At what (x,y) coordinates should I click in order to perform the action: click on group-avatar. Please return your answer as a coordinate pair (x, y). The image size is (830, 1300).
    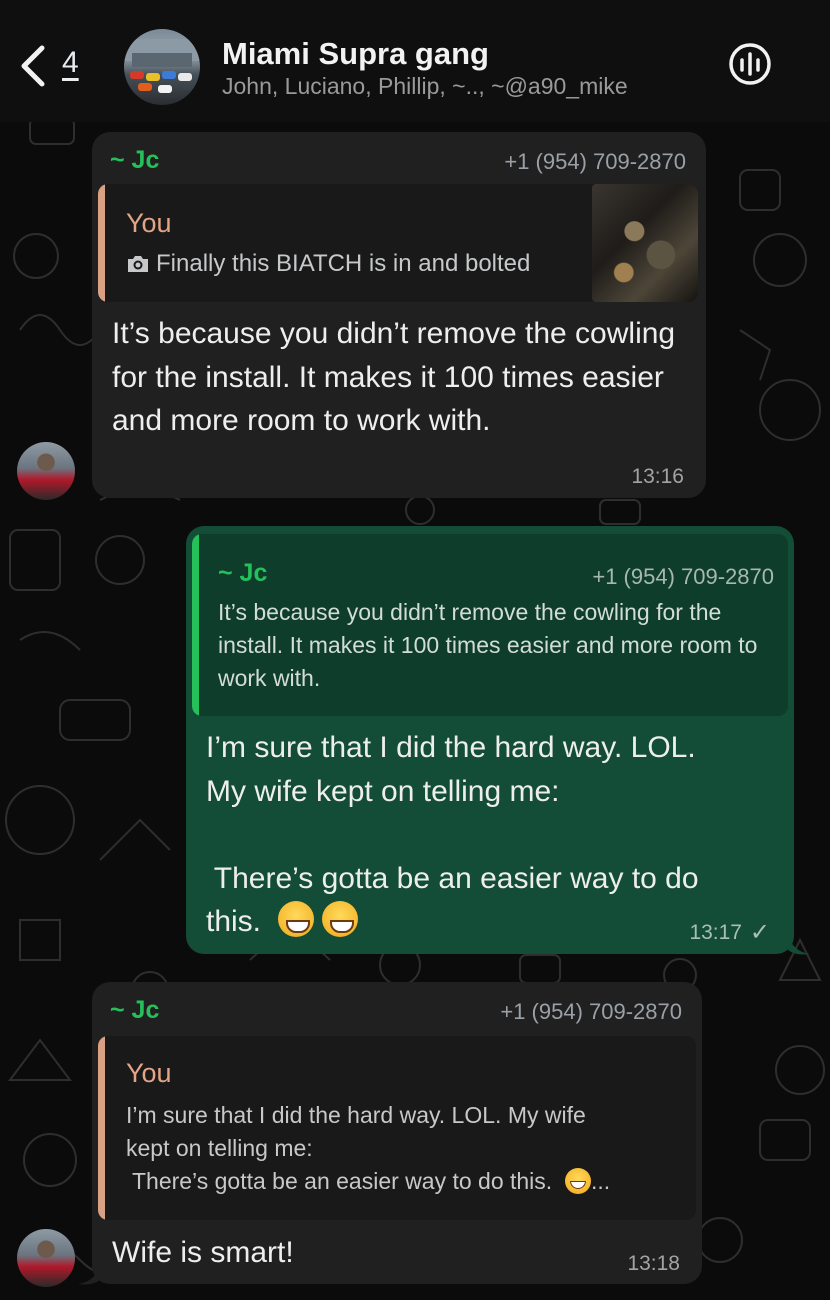
    Looking at the image, I should click on (162, 67).